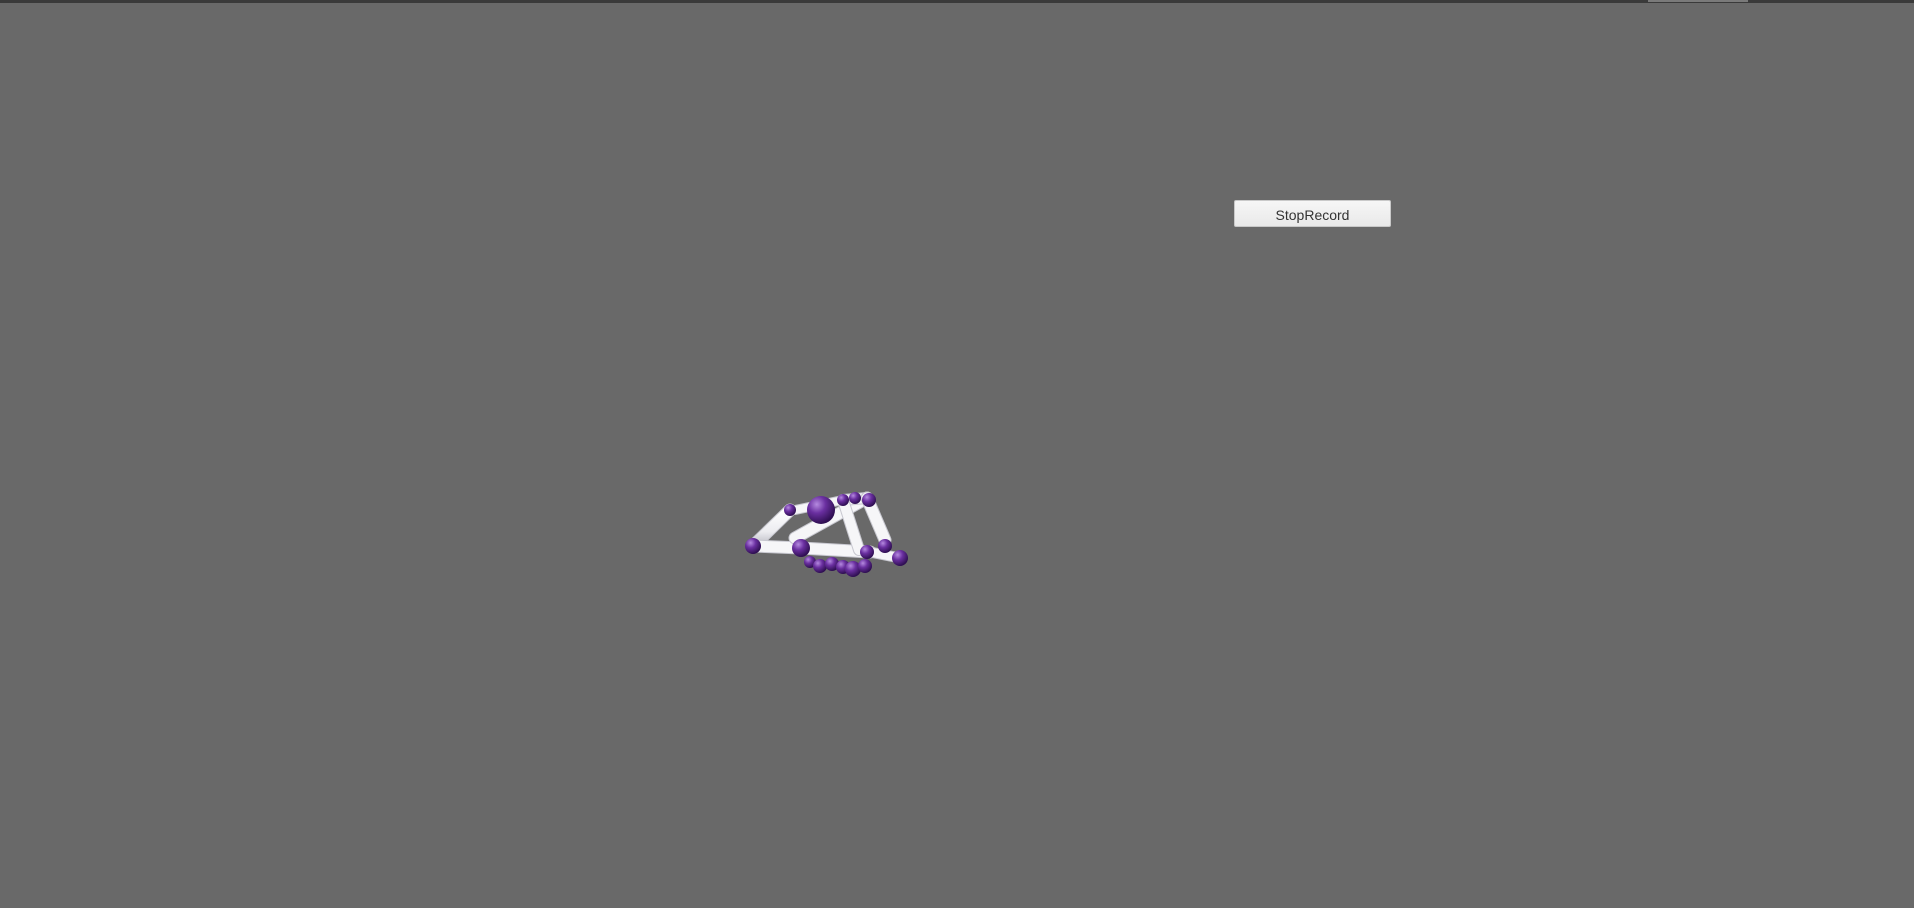  What do you see at coordinates (821, 510) in the screenshot?
I see `palm-joint` at bounding box center [821, 510].